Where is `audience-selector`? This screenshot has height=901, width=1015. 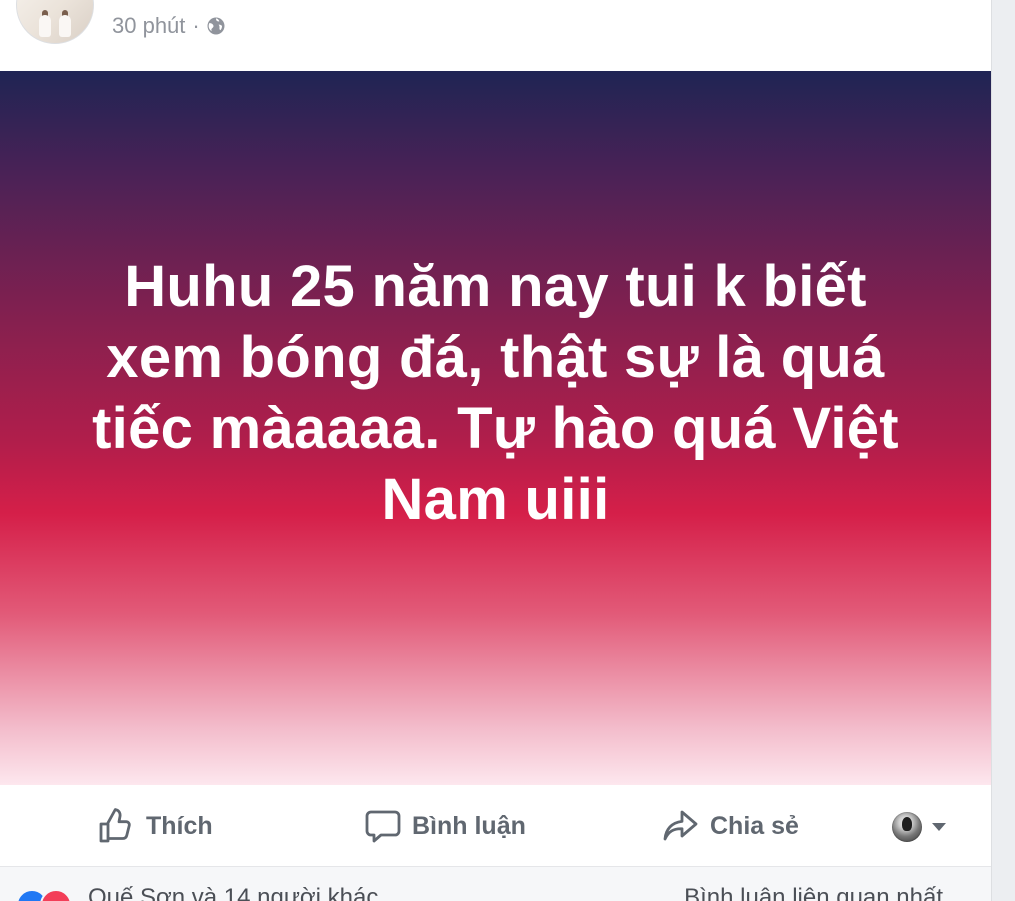 audience-selector is located at coordinates (923, 827).